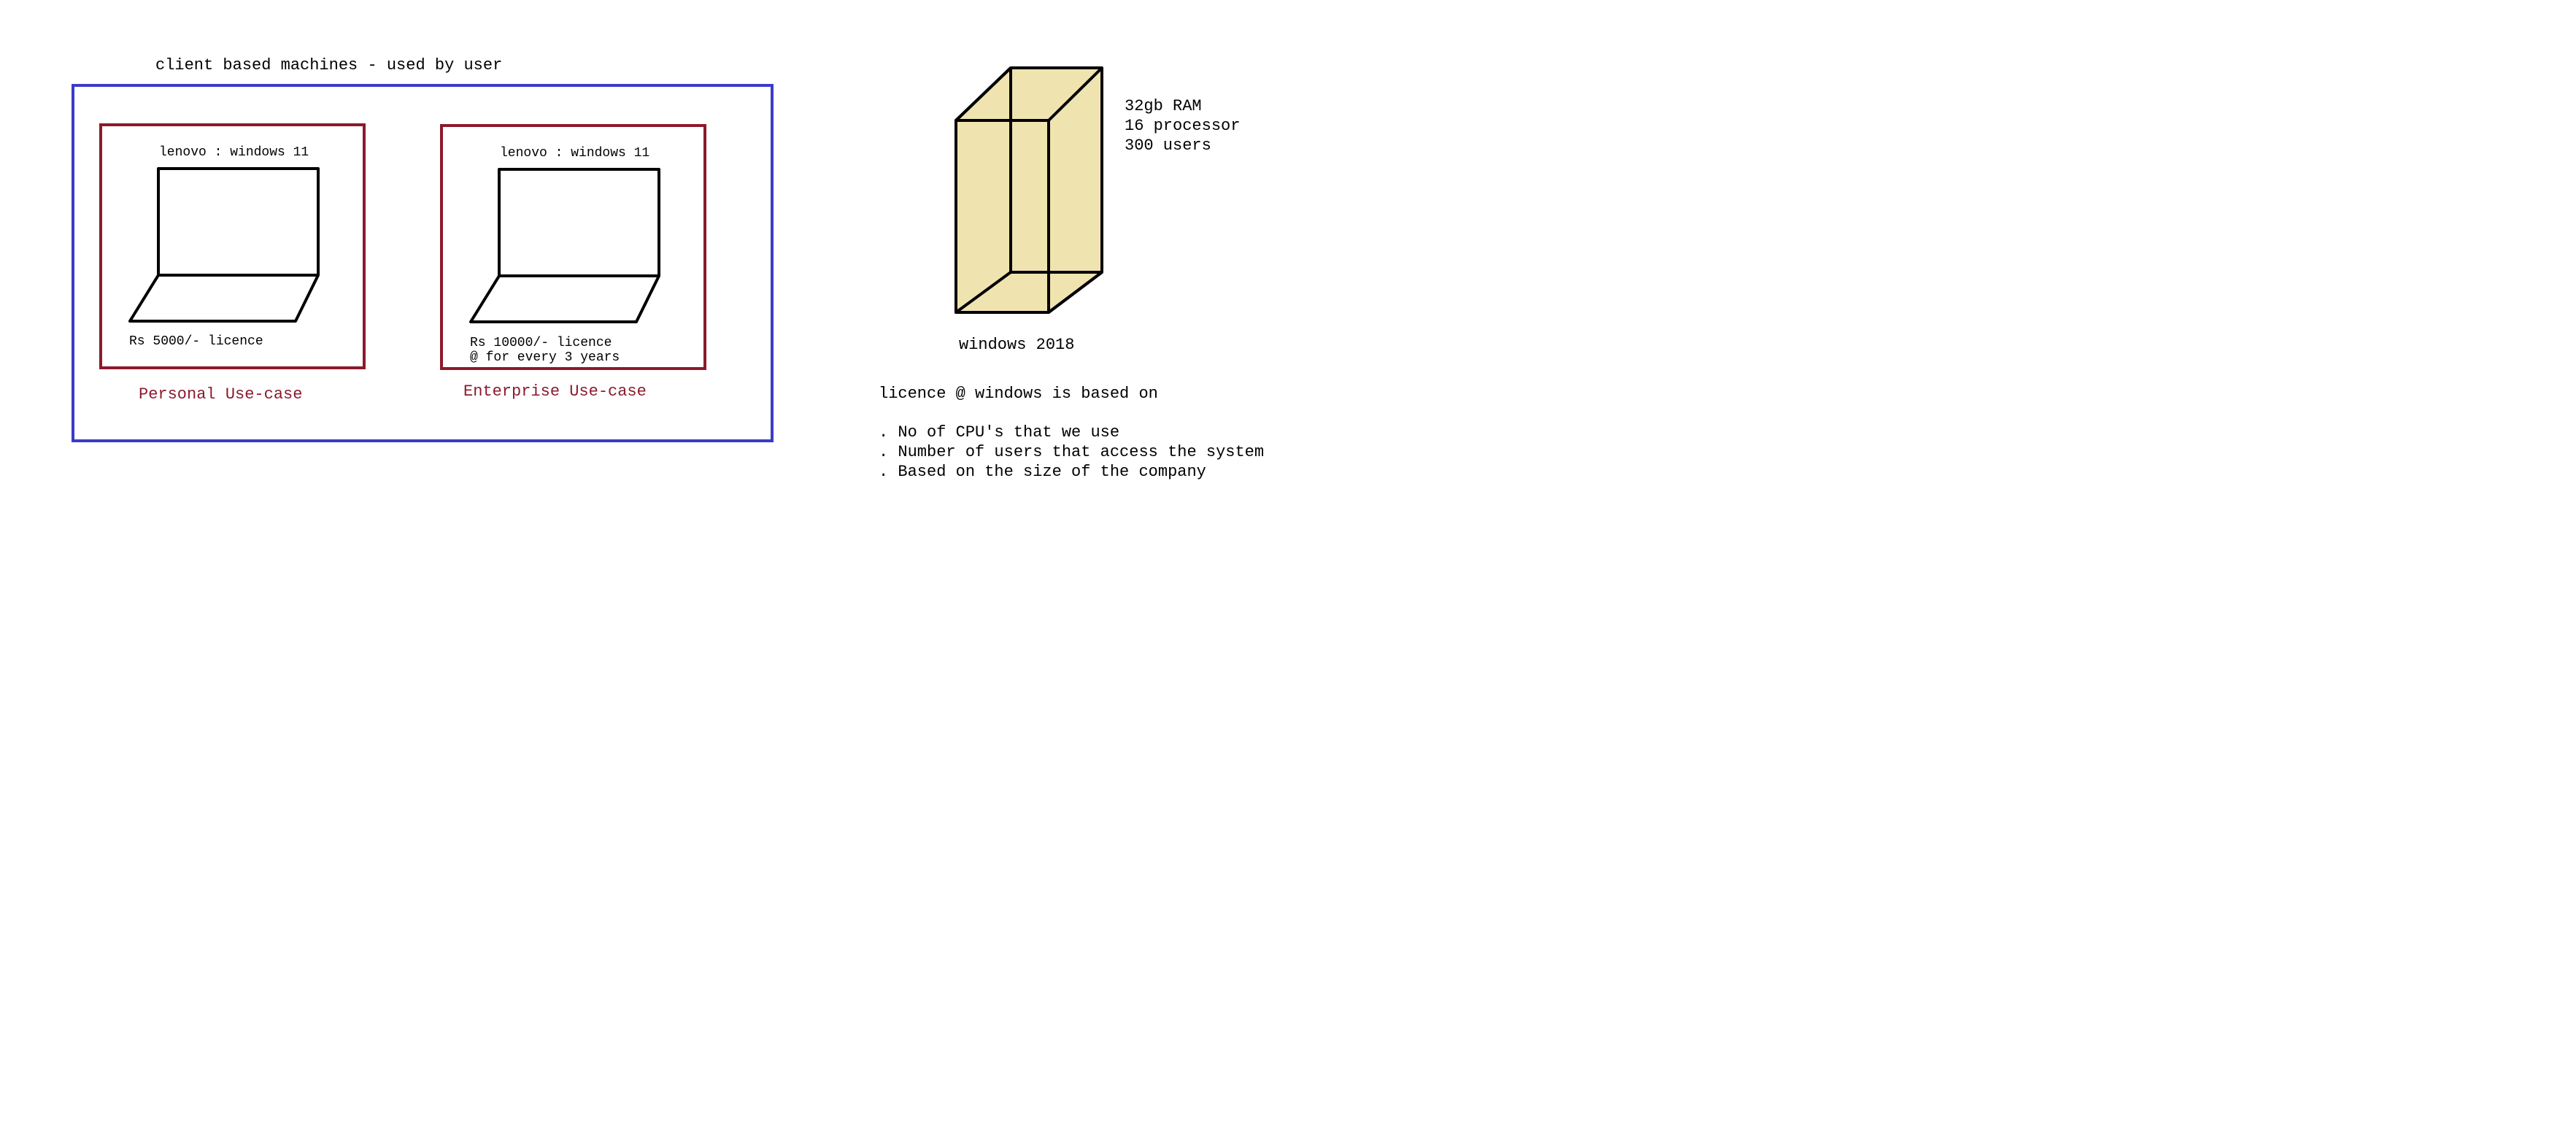 This screenshot has width=2576, height=1140. Describe the element at coordinates (545, 357) in the screenshot. I see `enterprise-licence-line2: @ for every 3 years` at that location.